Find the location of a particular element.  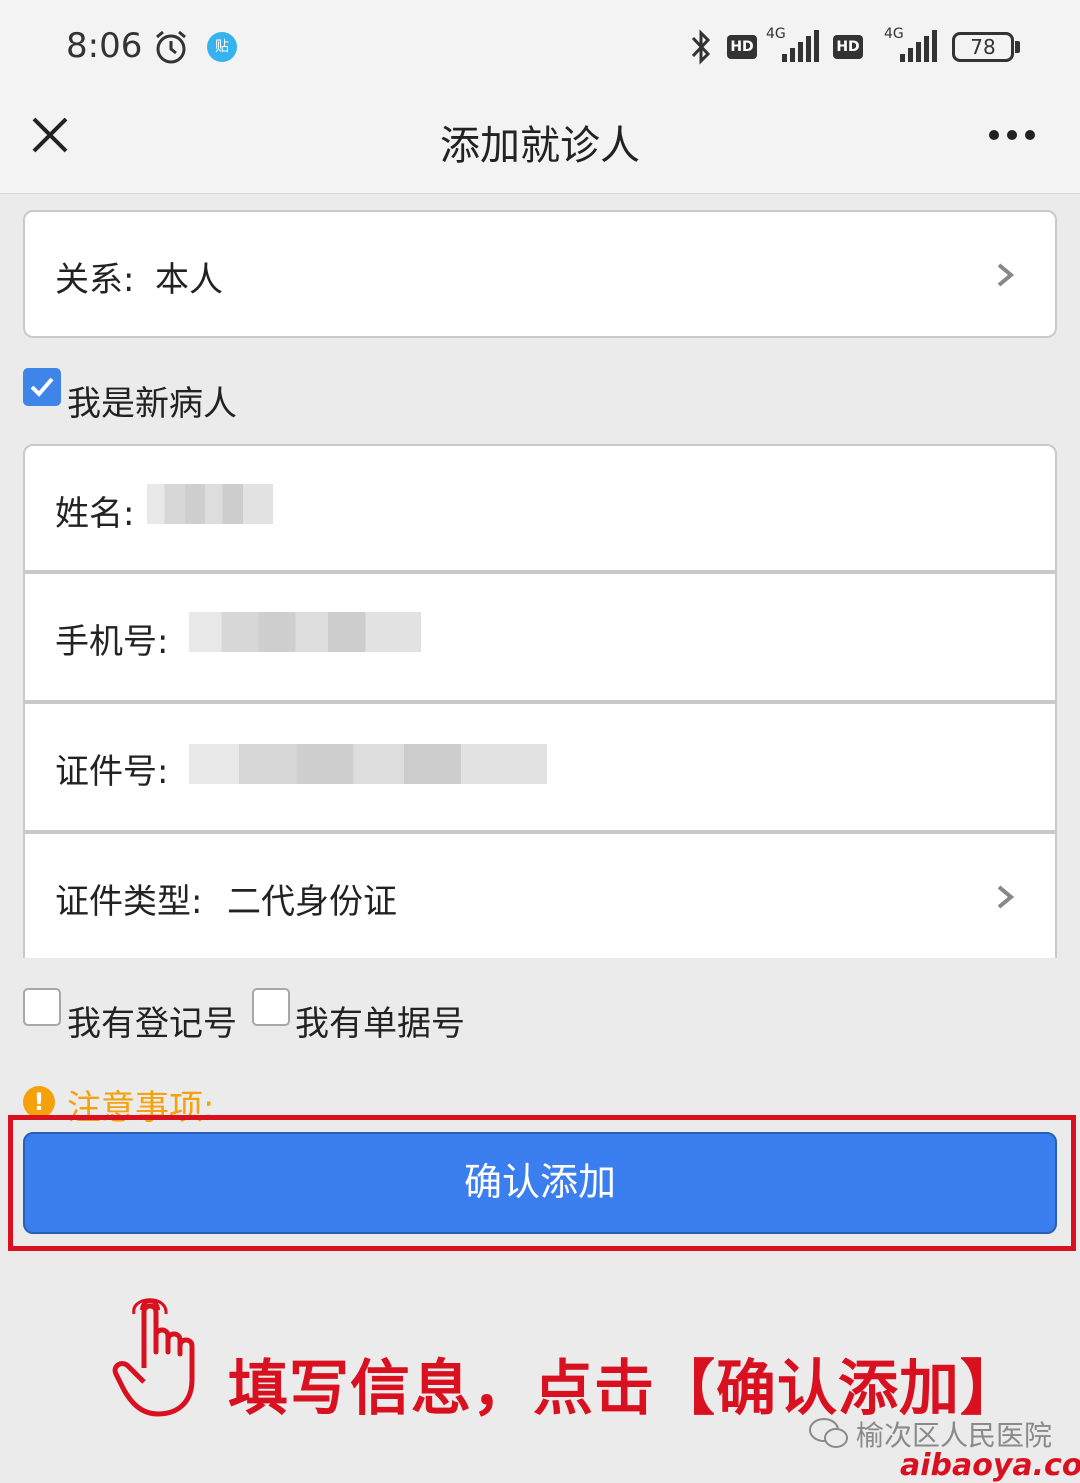

nav-bar: 添加就诊人 is located at coordinates (540, 144).